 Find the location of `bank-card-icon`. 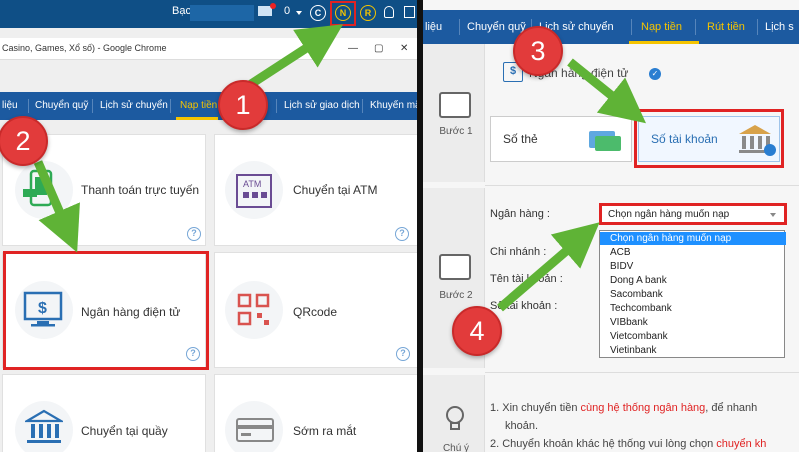

bank-card-icon is located at coordinates (605, 141).